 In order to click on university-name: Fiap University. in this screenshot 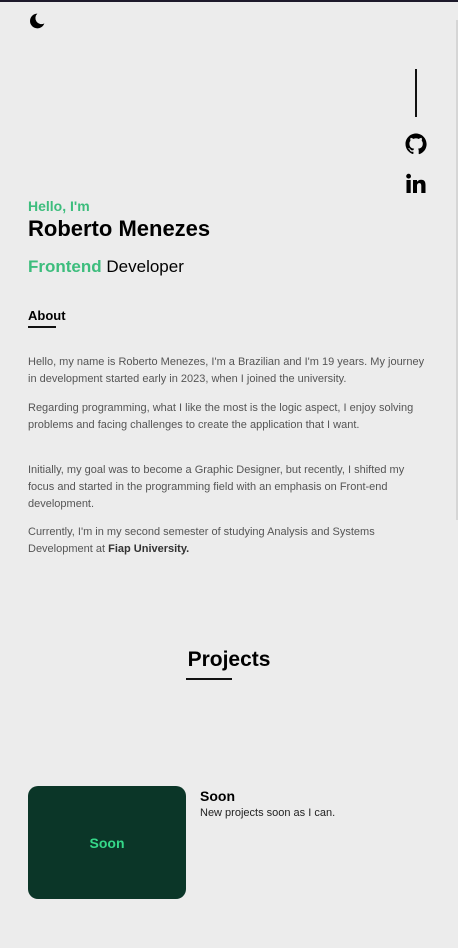, I will do `click(149, 549)`.